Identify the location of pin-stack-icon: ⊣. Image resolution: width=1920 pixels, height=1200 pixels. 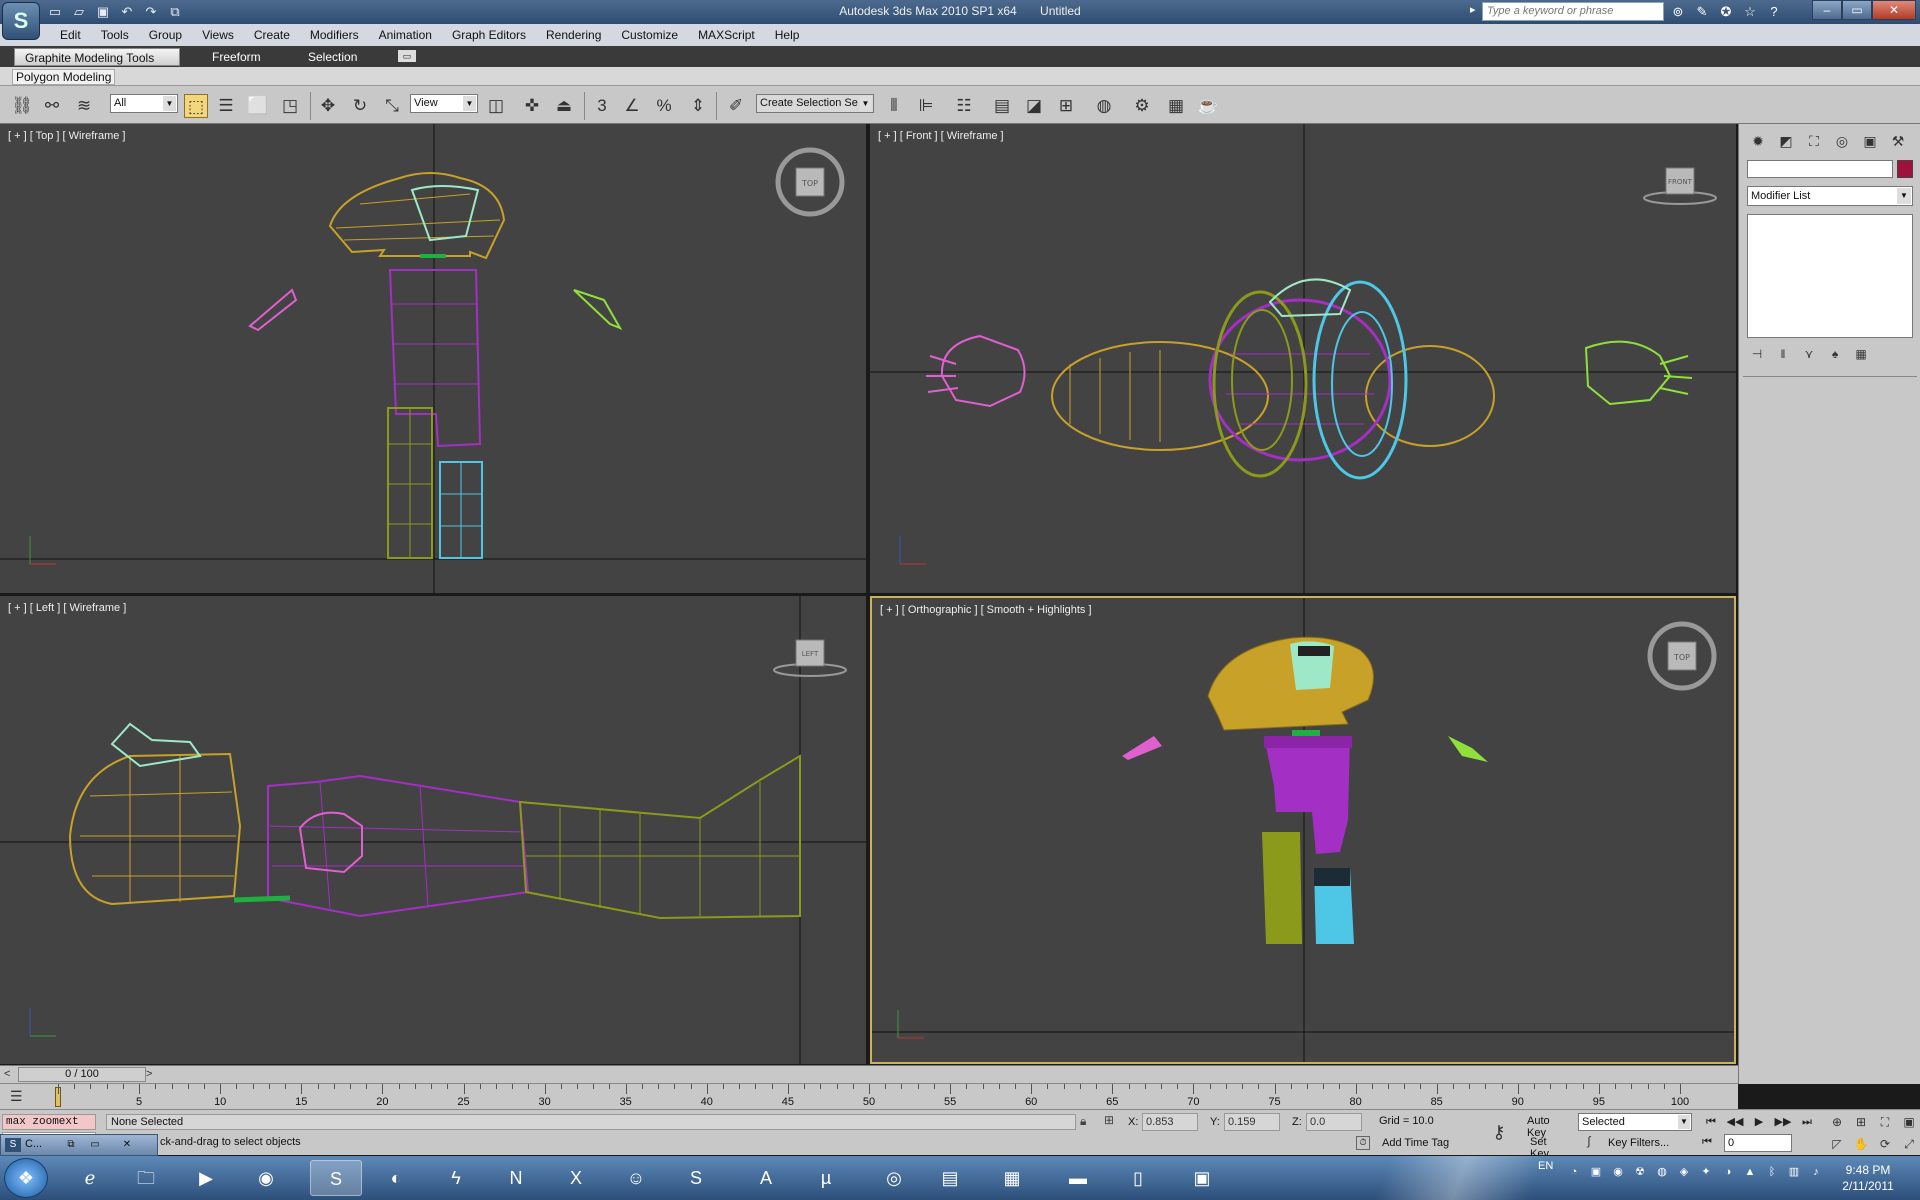
(1757, 354).